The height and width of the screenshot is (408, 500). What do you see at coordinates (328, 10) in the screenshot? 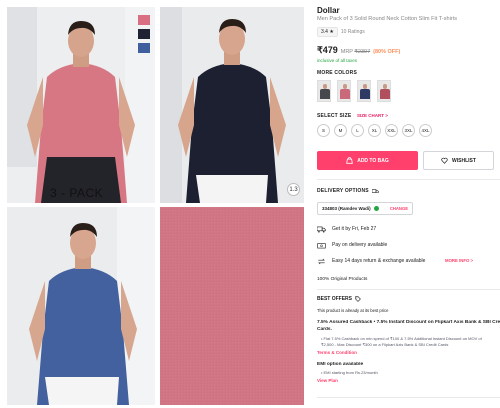
I see `brand-name: Dollar` at bounding box center [328, 10].